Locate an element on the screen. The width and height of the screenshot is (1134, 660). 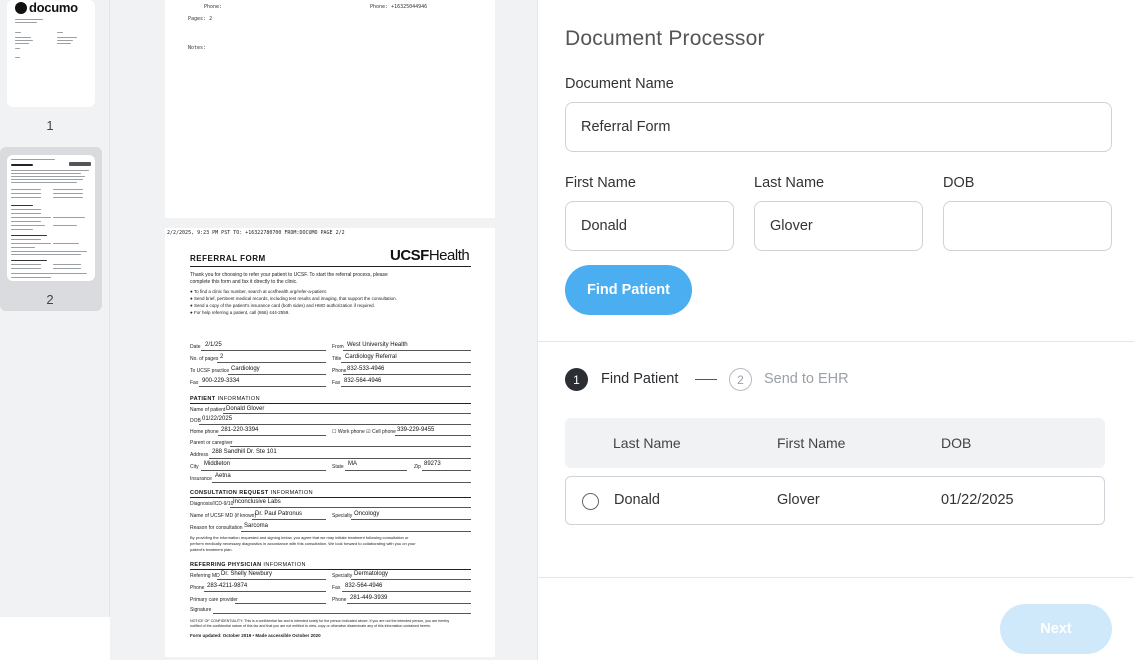
page-number: 1 is located at coordinates (50, 125).